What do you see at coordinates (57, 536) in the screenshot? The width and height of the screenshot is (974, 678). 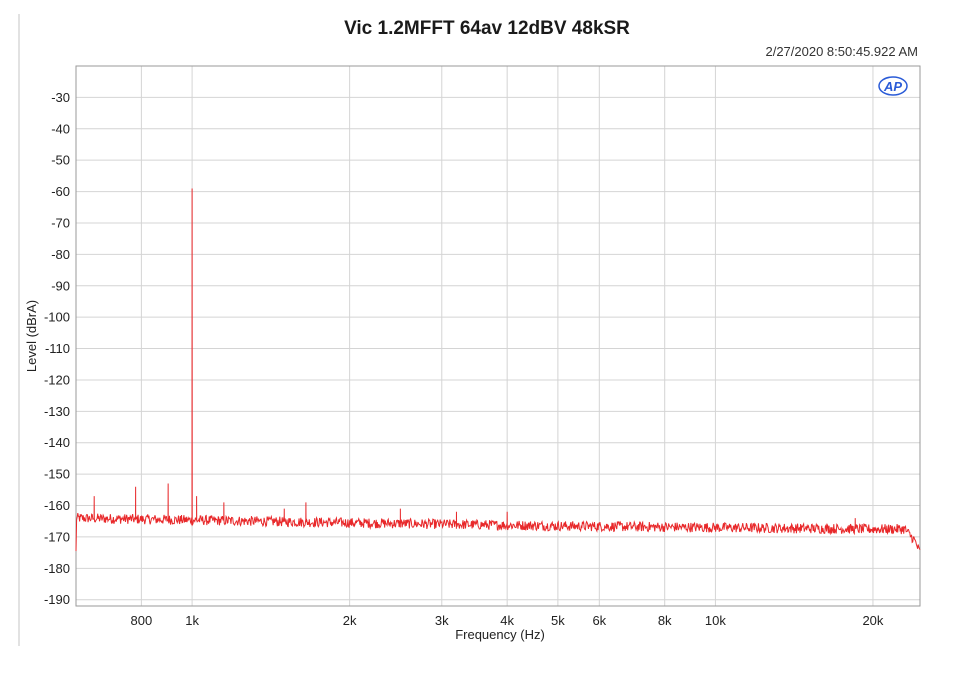 I see `y-tick-label: -170` at bounding box center [57, 536].